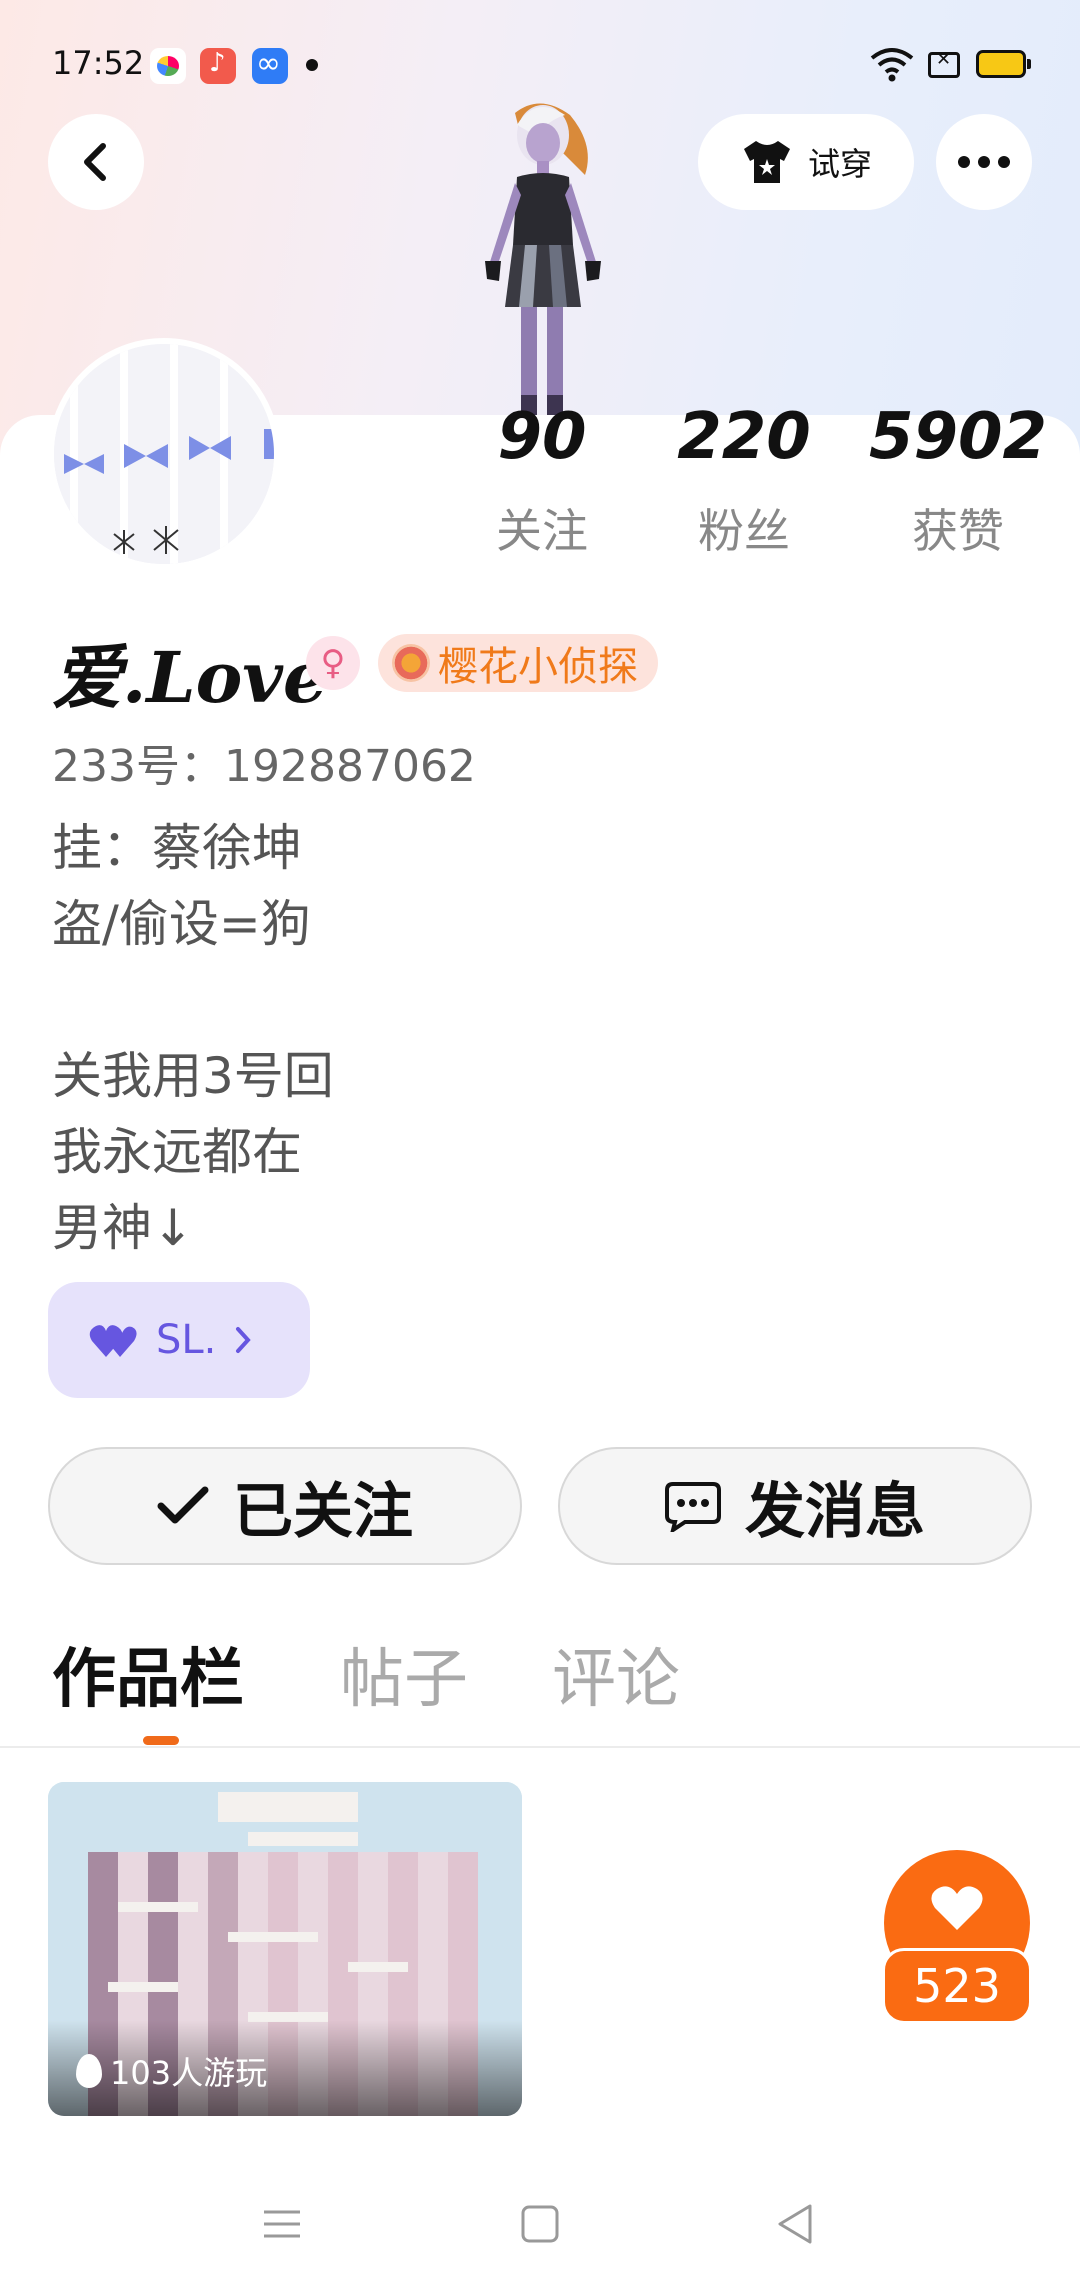  I want to click on profile-avatar, so click(164, 454).